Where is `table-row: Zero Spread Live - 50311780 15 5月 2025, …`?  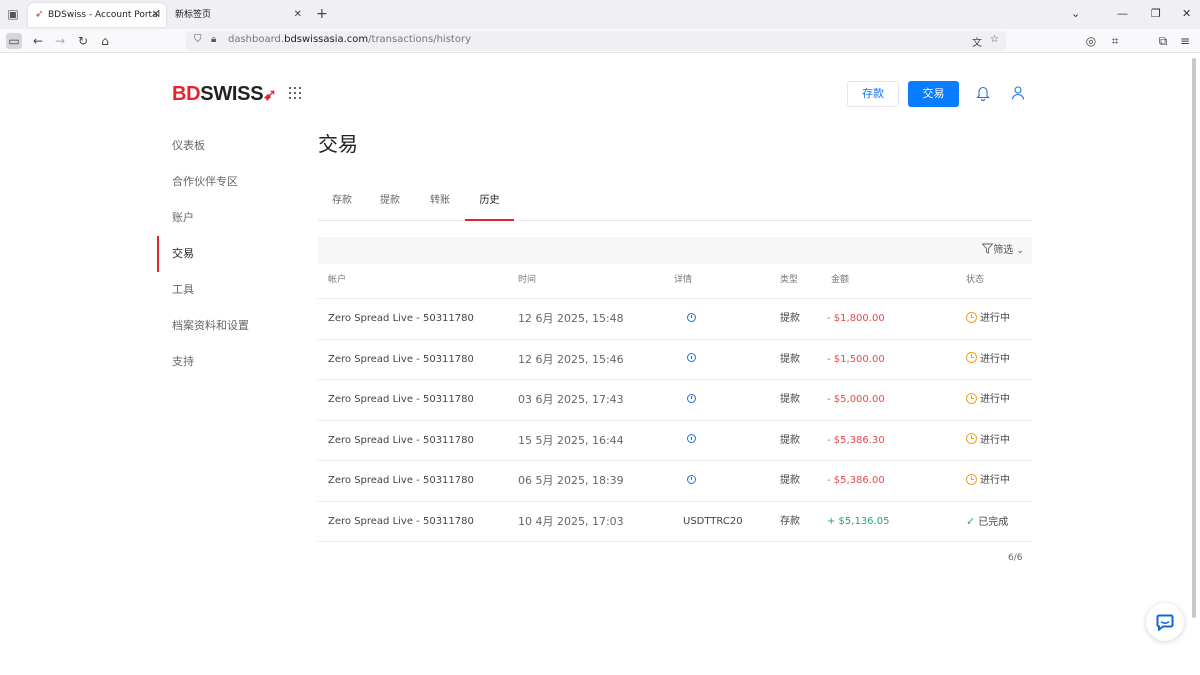
table-row: Zero Spread Live - 50311780 15 5月 2025, … is located at coordinates (675, 441).